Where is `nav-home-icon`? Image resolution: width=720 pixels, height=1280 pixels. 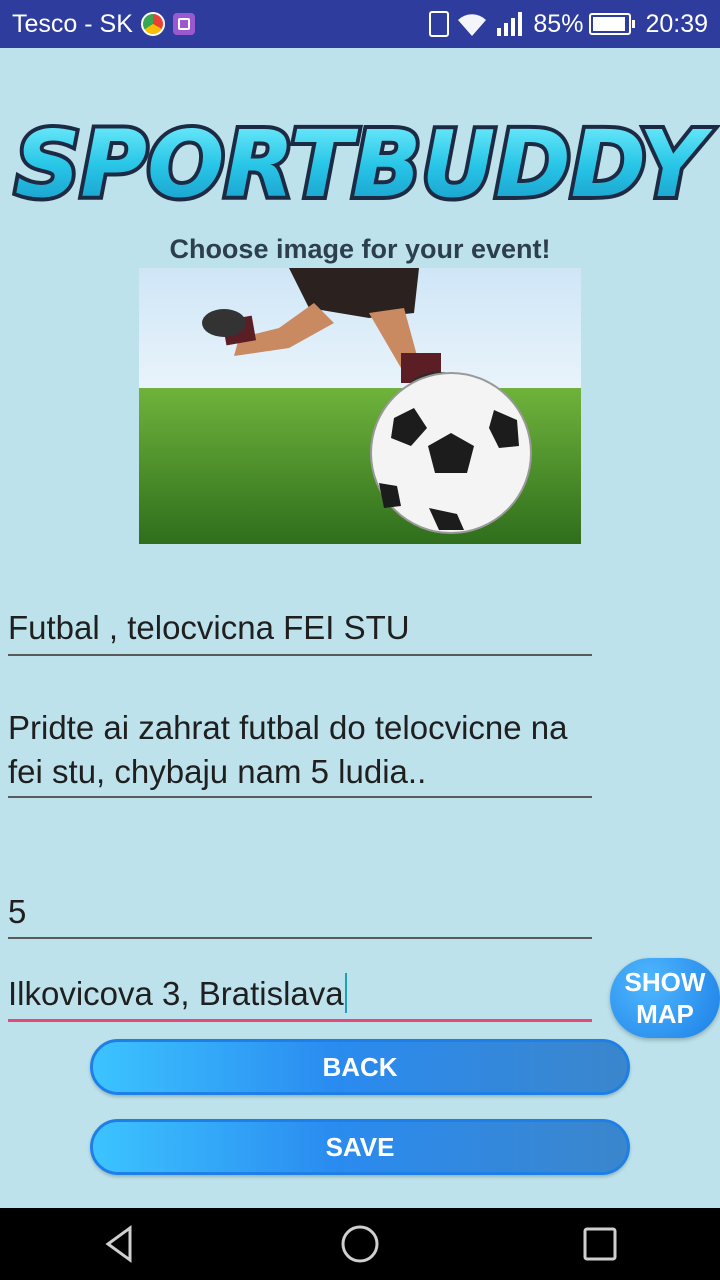 nav-home-icon is located at coordinates (360, 1244).